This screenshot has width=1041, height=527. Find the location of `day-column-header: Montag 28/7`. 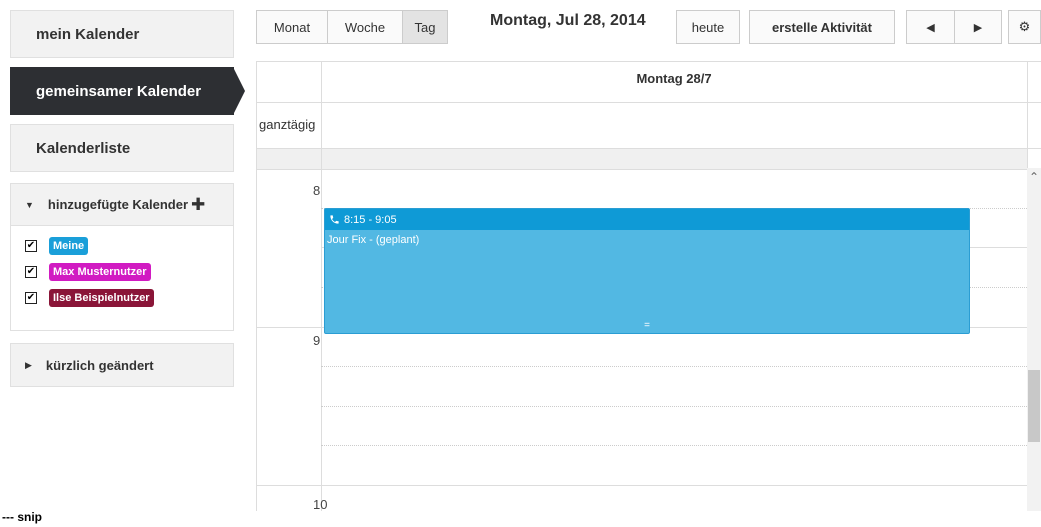

day-column-header: Montag 28/7 is located at coordinates (674, 78).